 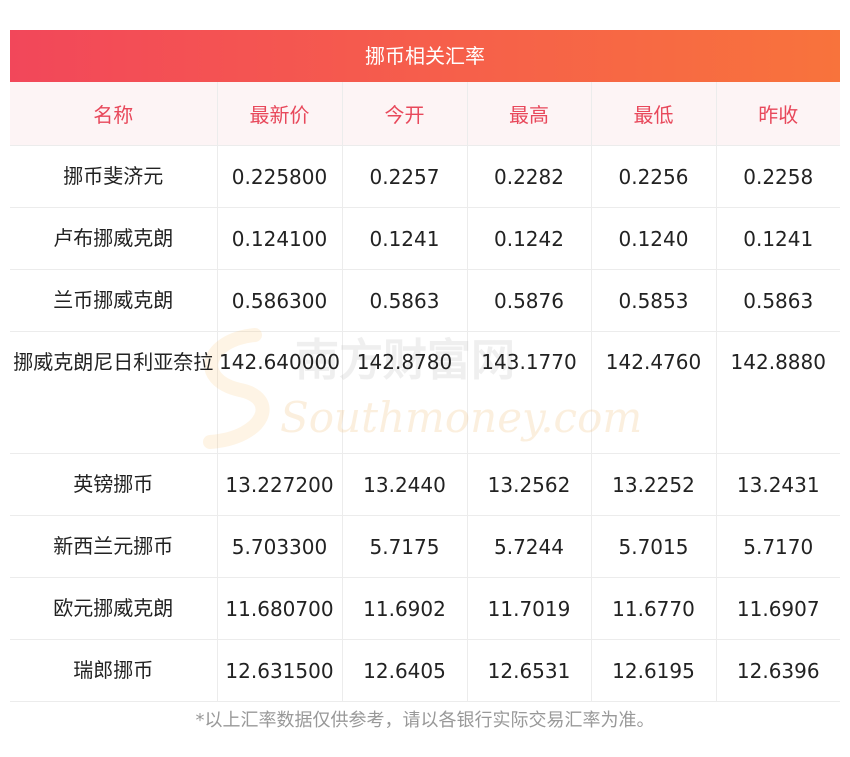 I want to click on low-value: 0.5853, so click(x=653, y=300).